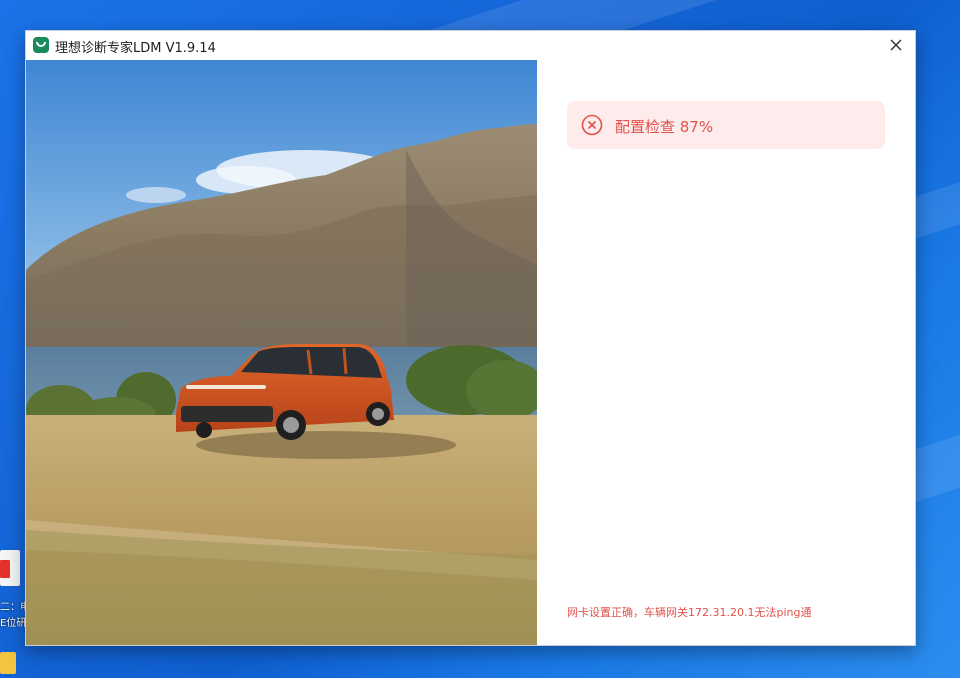 This screenshot has width=960, height=678. What do you see at coordinates (13, 621) in the screenshot?
I see `desktop-icon-label: E位研` at bounding box center [13, 621].